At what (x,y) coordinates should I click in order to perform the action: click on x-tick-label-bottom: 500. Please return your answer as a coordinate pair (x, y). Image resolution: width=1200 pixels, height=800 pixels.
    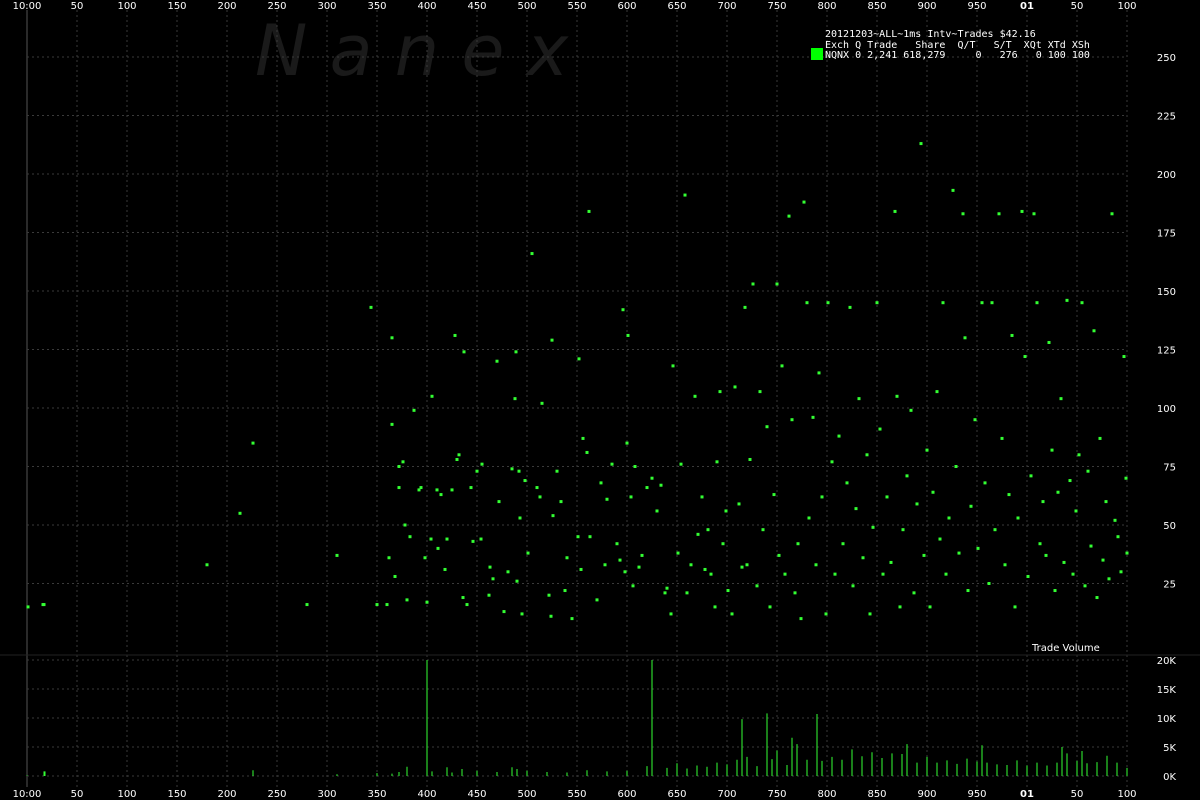
    Looking at the image, I should click on (526, 794).